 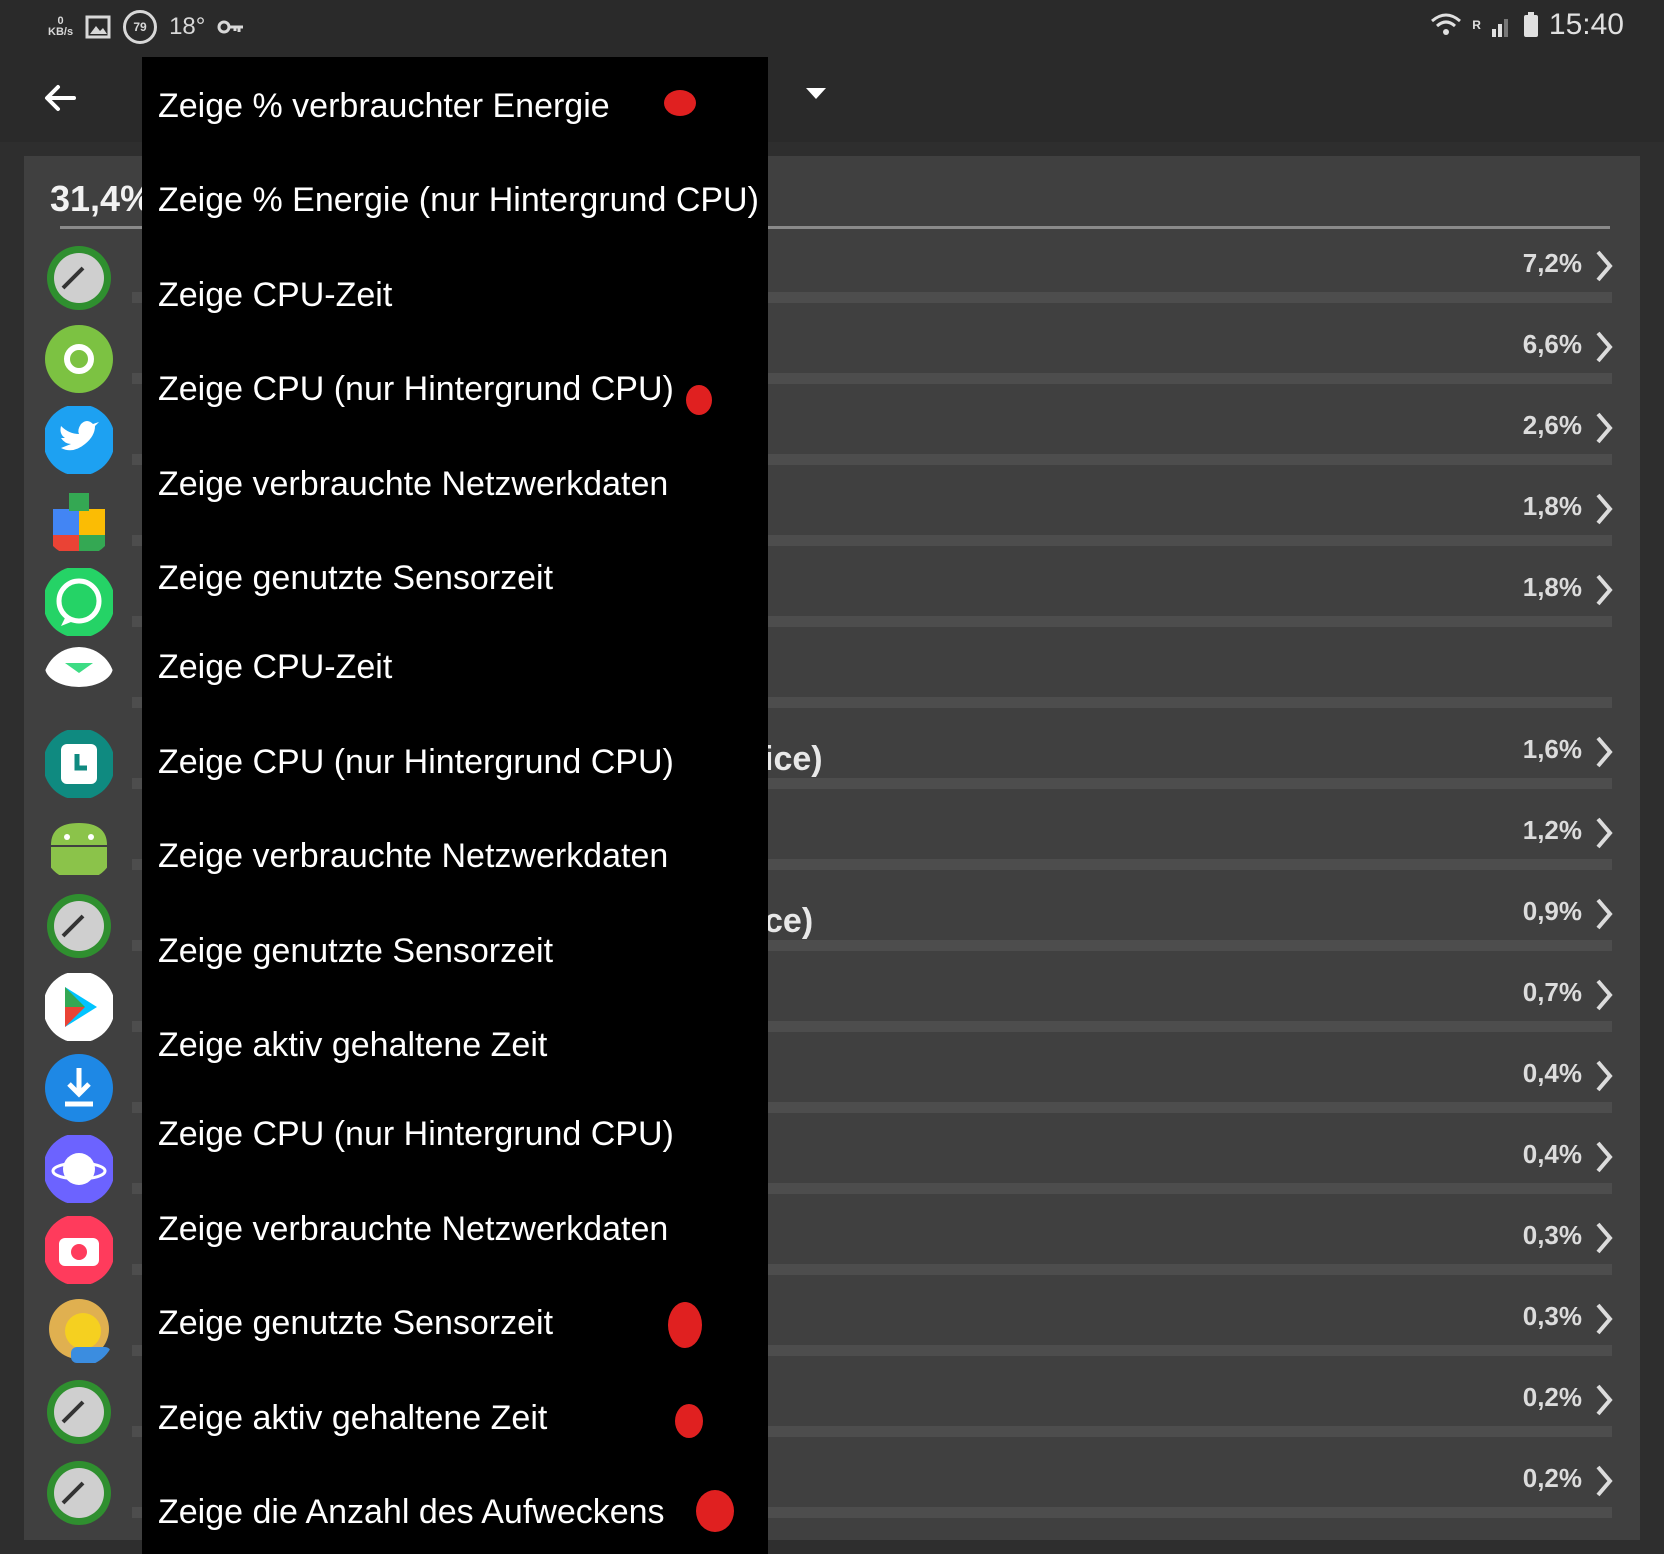 I want to click on clock-icon, so click(x=79, y=764).